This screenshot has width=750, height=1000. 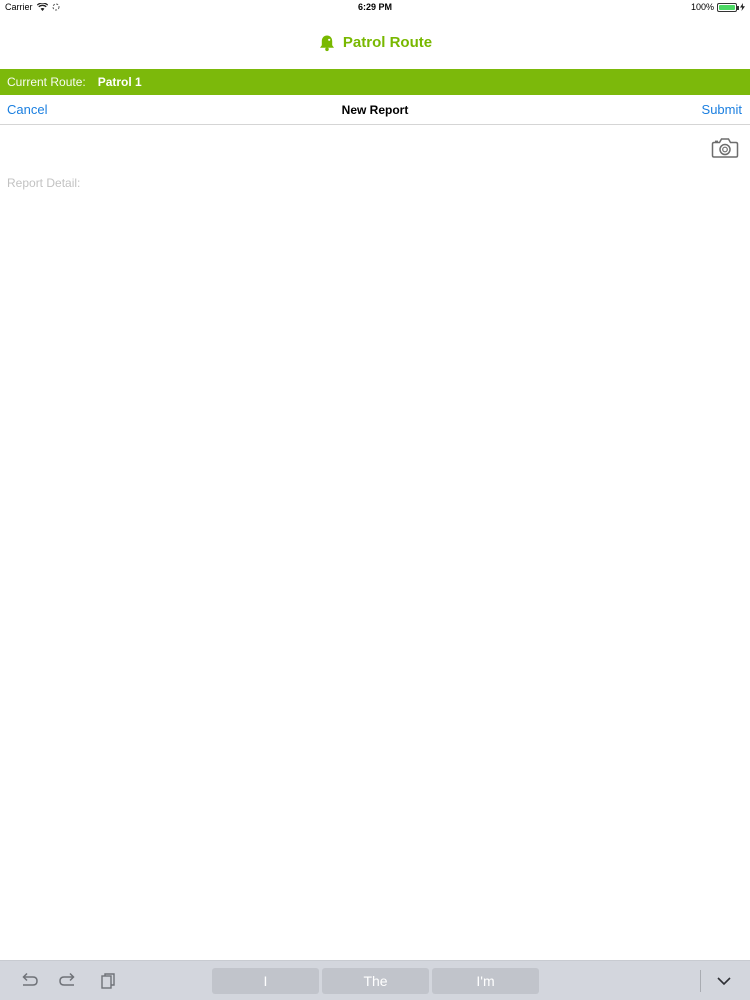 I want to click on charging-icon, so click(x=742, y=7).